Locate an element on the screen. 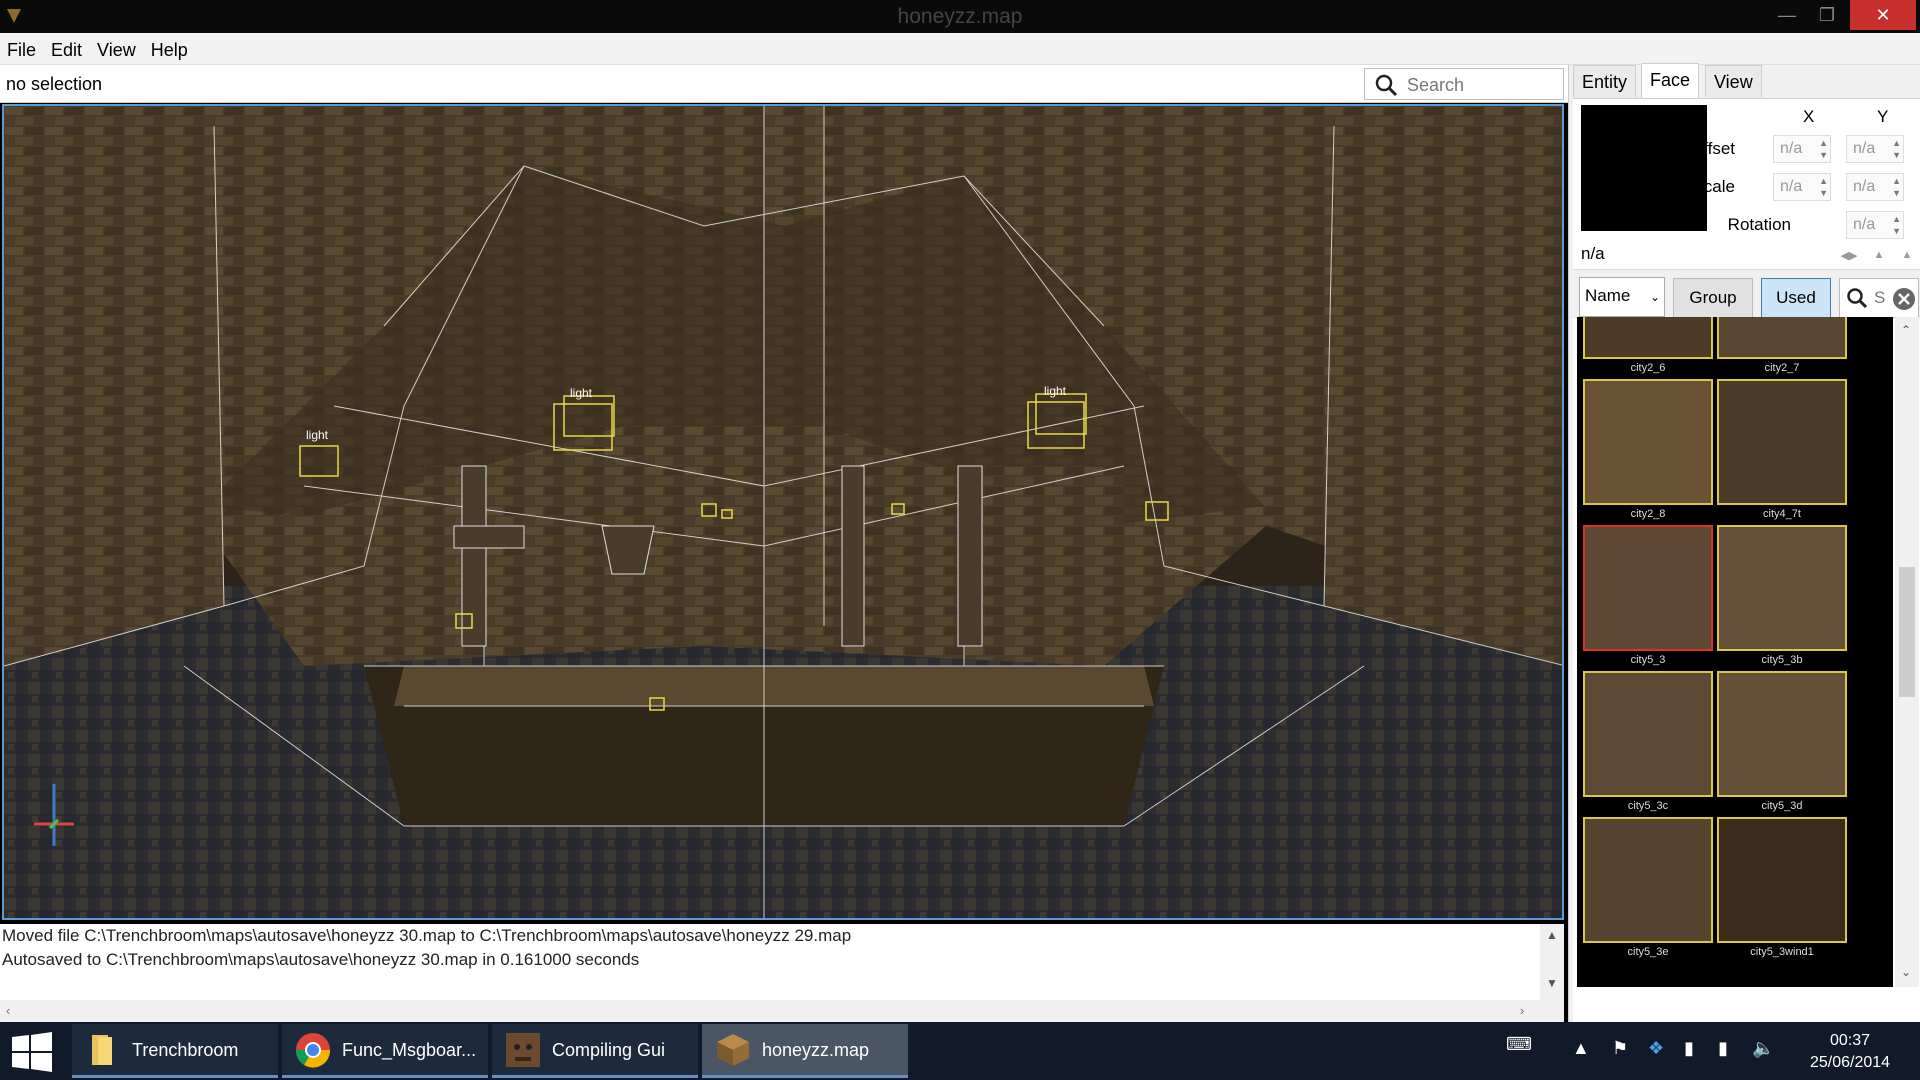 Image resolution: width=1920 pixels, height=1080 pixels. texture-tile: city5_3c is located at coordinates (1648, 741).